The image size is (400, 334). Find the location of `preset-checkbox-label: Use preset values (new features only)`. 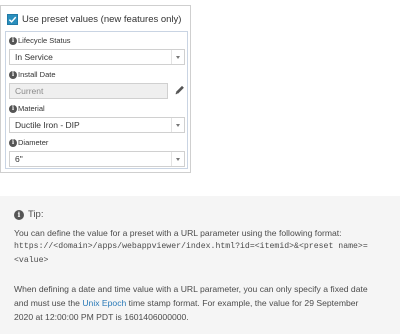

preset-checkbox-label: Use preset values (new features only) is located at coordinates (102, 19).